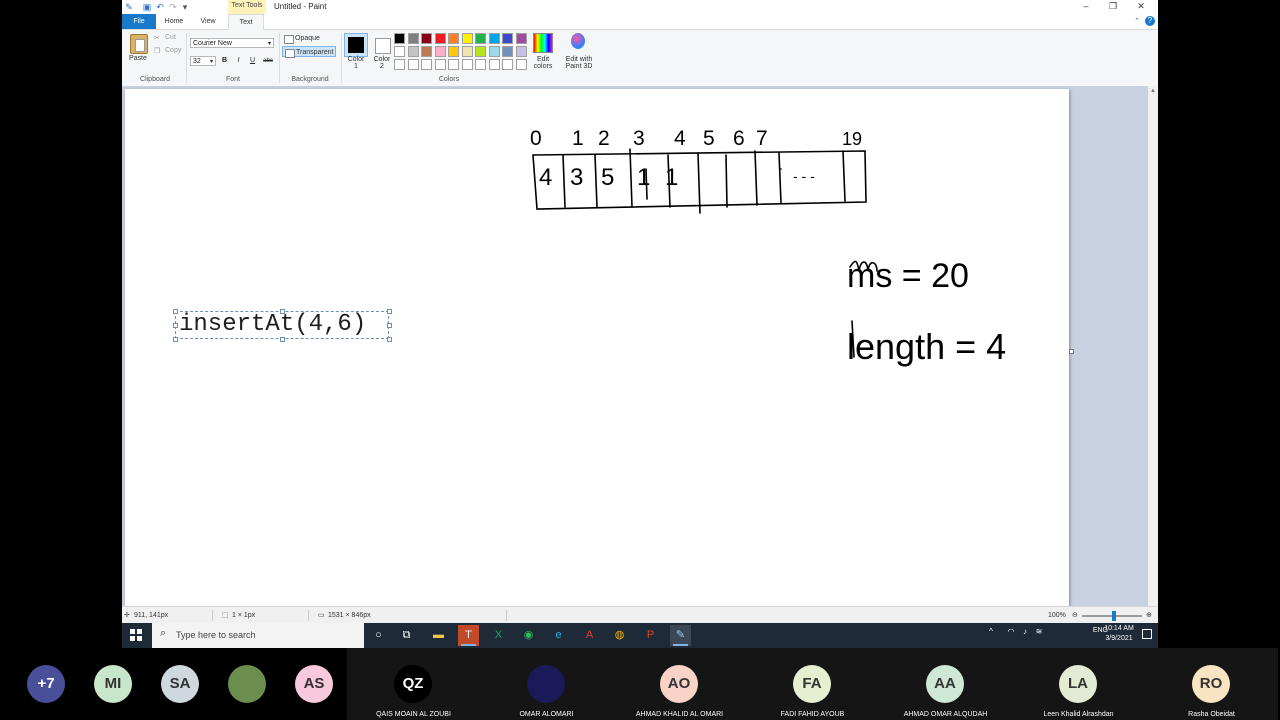 This screenshot has width=1280, height=720. I want to click on color-1-button, so click(356, 45).